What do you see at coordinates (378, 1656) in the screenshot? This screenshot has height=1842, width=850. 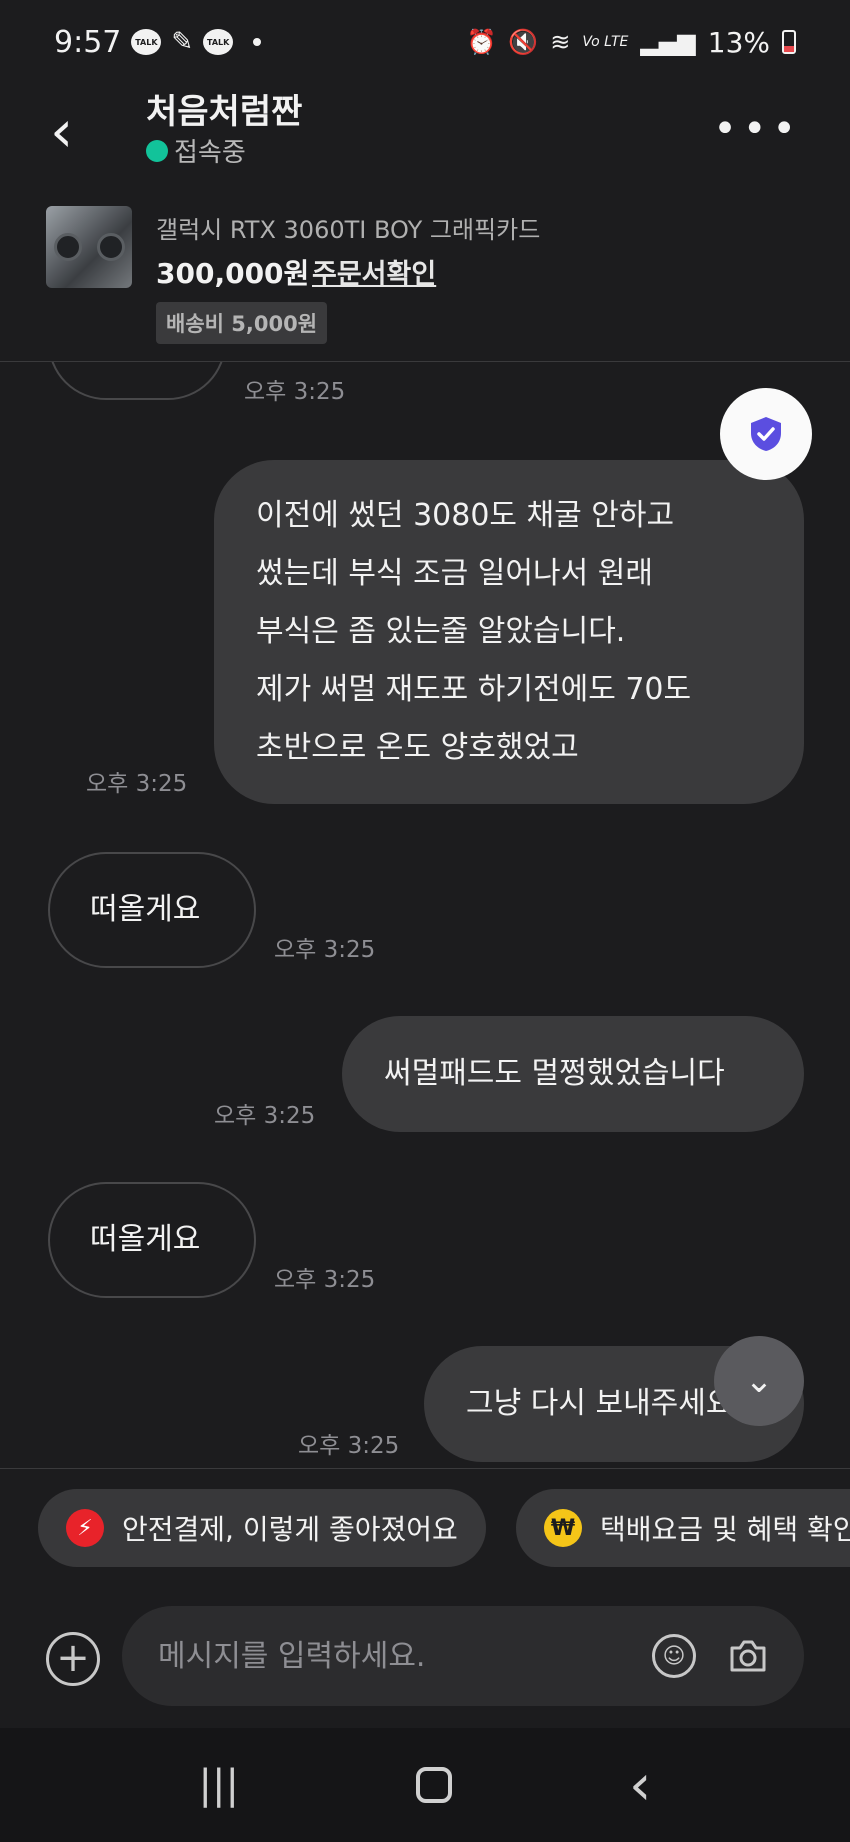 I see `message-input` at bounding box center [378, 1656].